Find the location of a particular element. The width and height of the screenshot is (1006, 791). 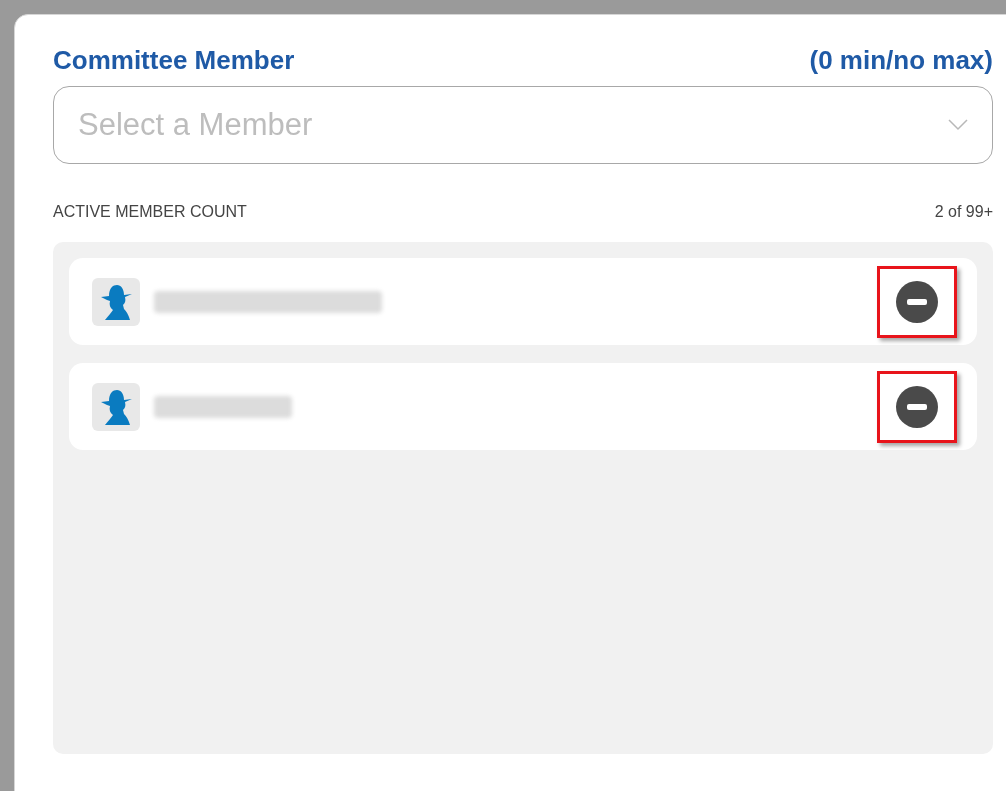

field-limits: (0 min/no max) is located at coordinates (901, 60).